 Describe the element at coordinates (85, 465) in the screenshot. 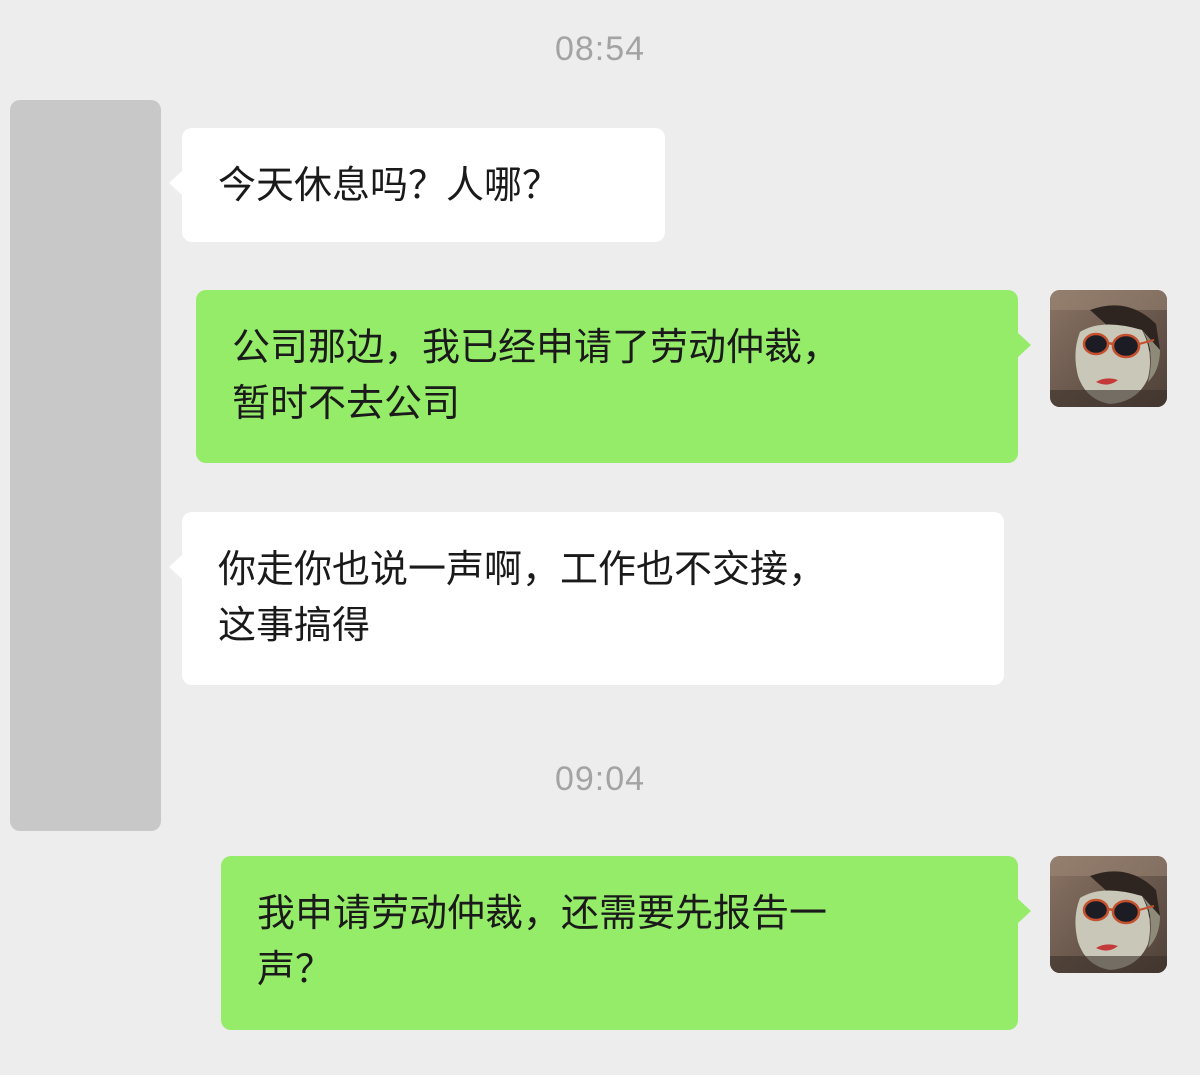

I see `contact-avatar-redacted` at that location.